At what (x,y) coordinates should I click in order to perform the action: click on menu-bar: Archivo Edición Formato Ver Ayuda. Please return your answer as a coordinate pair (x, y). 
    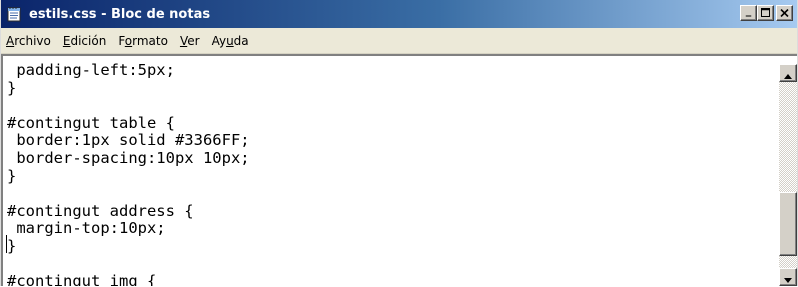
    Looking at the image, I should click on (399, 41).